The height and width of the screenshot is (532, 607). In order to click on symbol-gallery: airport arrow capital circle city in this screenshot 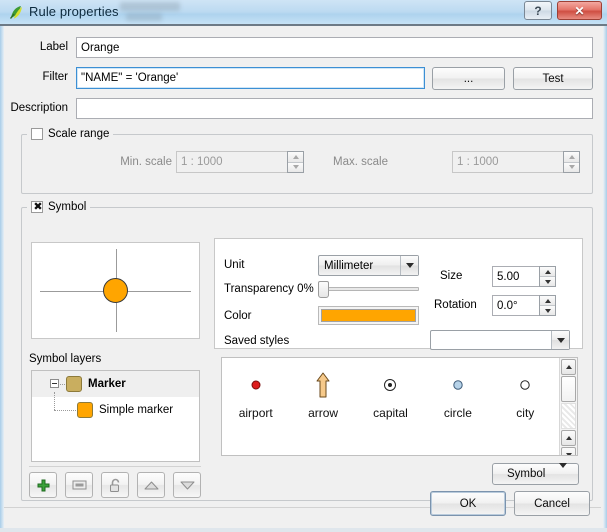, I will do `click(399, 406)`.